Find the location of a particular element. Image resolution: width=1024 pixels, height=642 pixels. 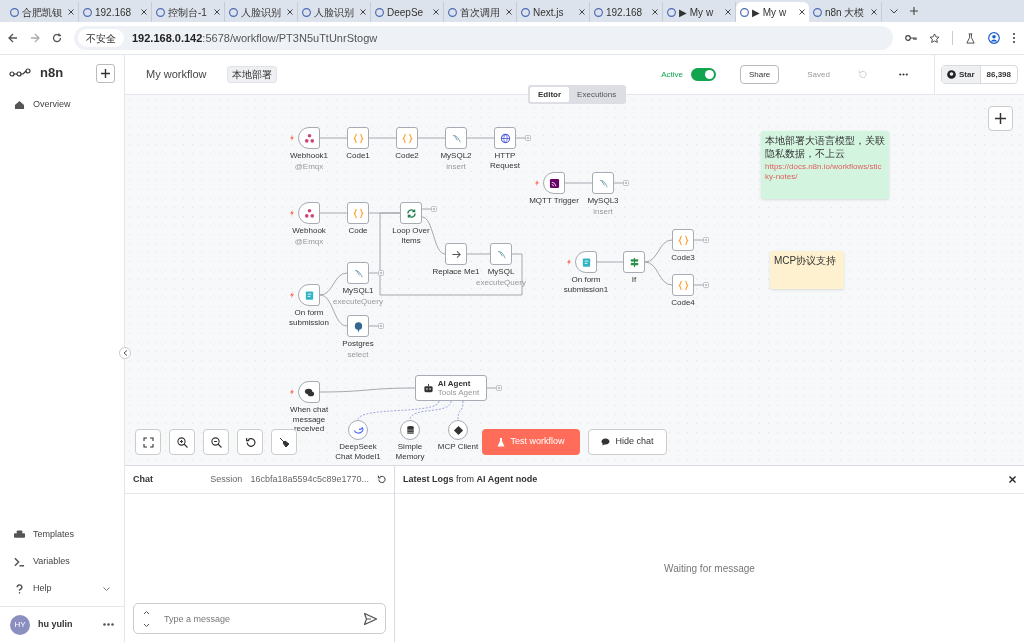

profile-icon is located at coordinates (994, 38).